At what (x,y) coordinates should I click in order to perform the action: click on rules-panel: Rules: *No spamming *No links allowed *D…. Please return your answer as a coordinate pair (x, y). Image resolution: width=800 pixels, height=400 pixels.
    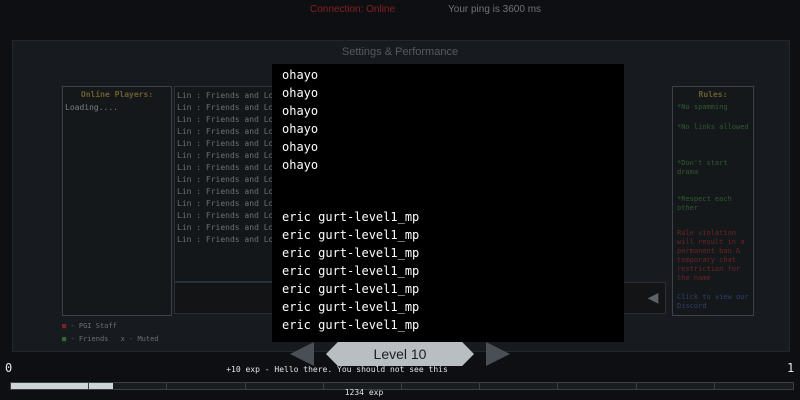
    Looking at the image, I should click on (713, 201).